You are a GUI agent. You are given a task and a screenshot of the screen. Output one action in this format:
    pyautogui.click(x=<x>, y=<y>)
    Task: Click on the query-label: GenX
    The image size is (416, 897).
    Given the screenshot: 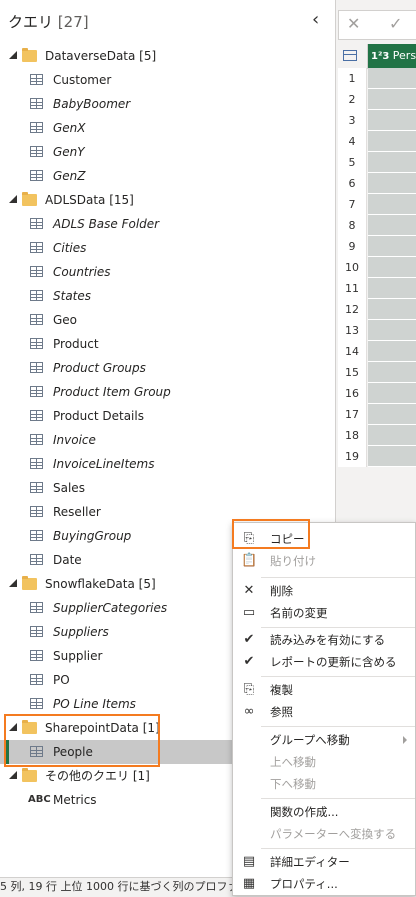 What is the action you would take?
    pyautogui.click(x=69, y=128)
    